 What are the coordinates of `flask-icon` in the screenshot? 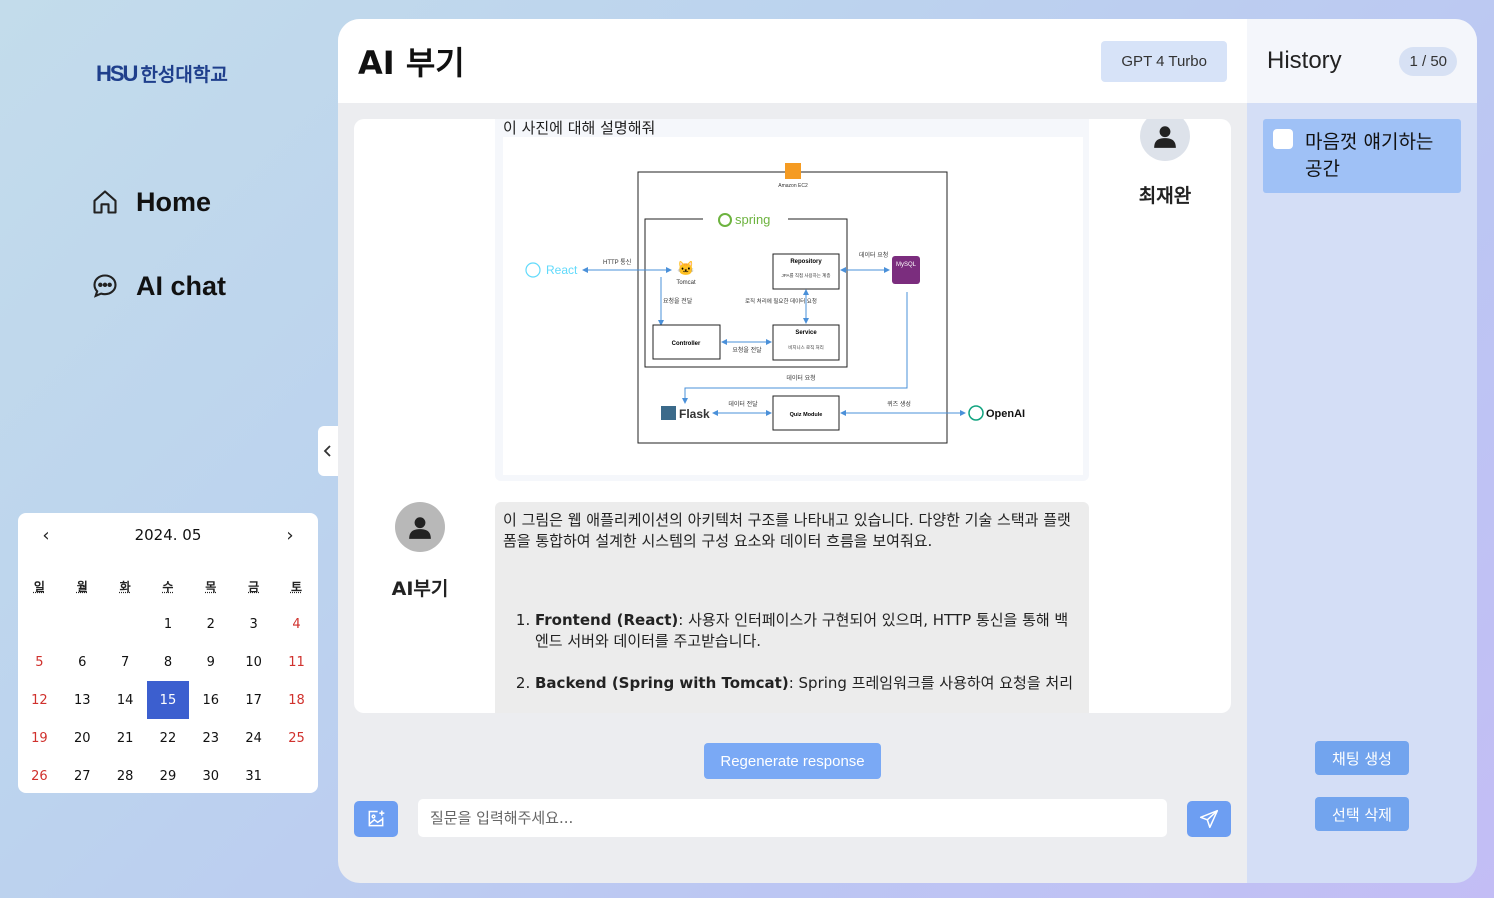 It's located at (668, 413).